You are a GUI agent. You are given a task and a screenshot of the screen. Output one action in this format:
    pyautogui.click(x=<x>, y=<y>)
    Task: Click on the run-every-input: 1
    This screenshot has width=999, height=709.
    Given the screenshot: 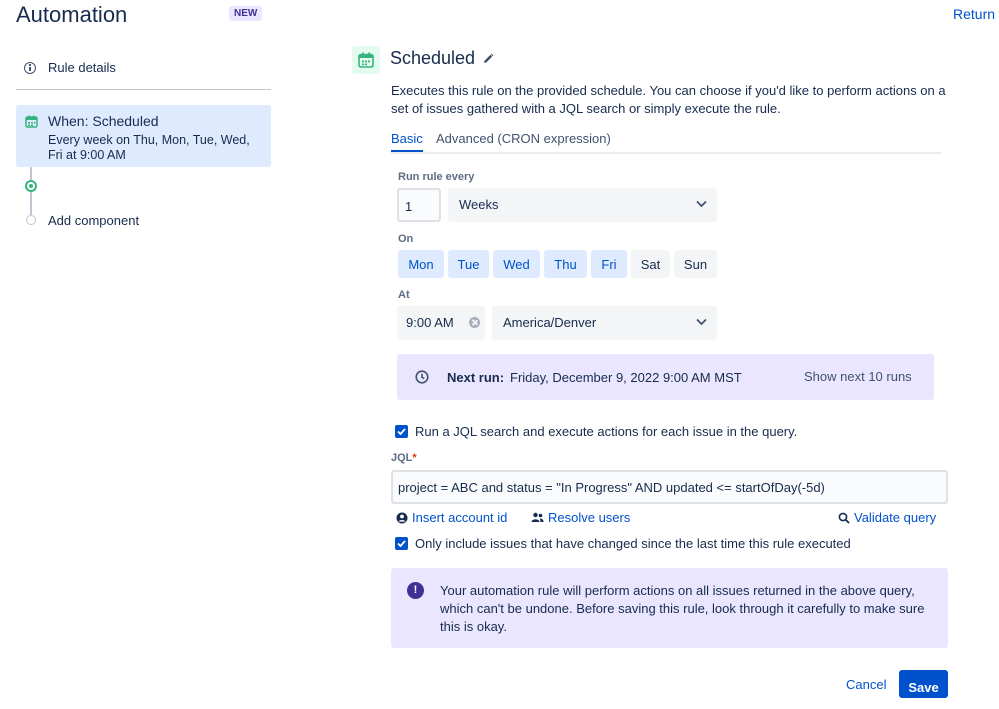 What is the action you would take?
    pyautogui.click(x=419, y=205)
    